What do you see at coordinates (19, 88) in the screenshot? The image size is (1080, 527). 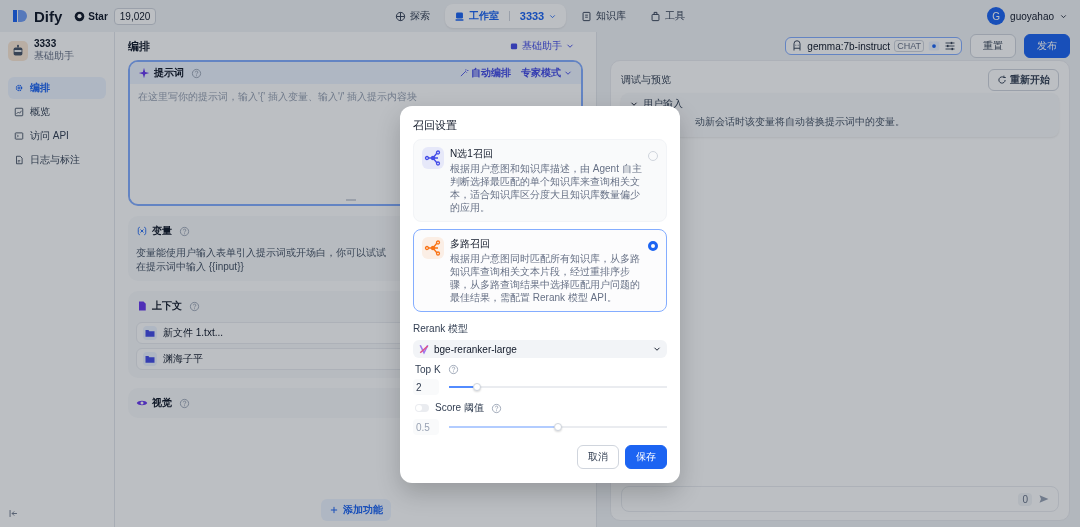 I see `gear-icon` at bounding box center [19, 88].